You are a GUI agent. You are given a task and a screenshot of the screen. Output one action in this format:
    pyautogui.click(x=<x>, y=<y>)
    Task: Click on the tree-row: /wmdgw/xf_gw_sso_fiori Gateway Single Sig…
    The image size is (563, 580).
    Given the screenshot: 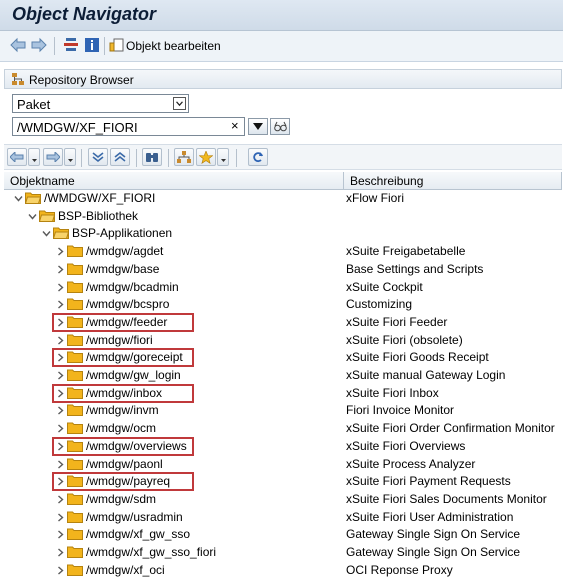 What is the action you would take?
    pyautogui.click(x=283, y=553)
    